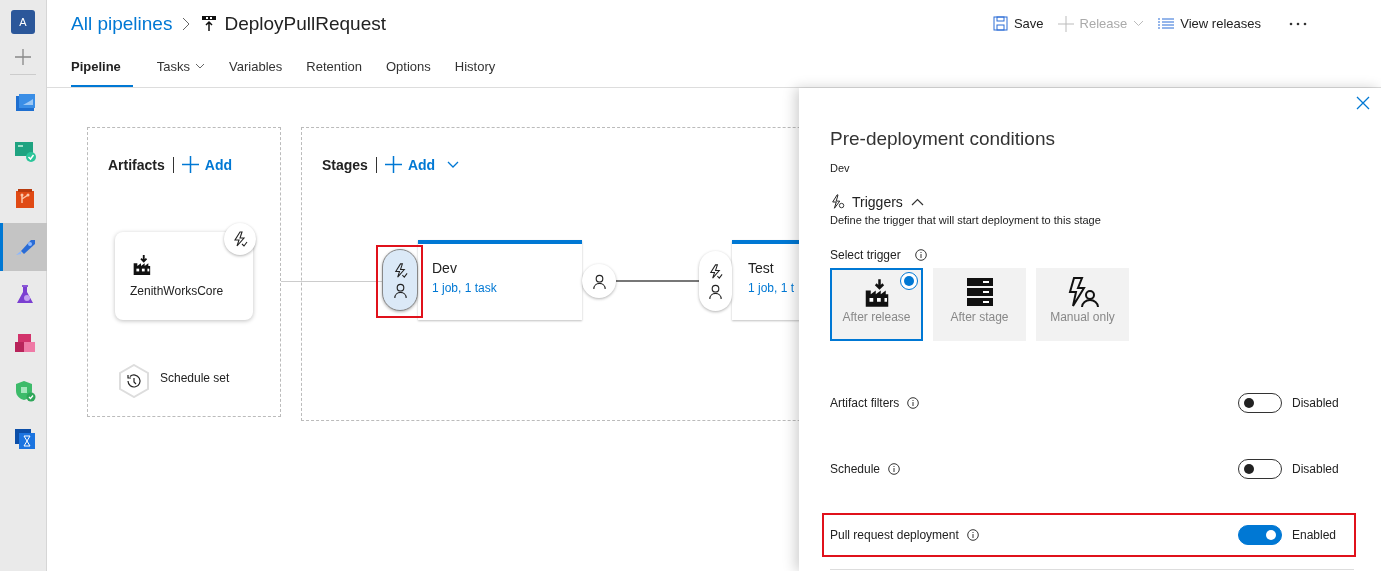 This screenshot has width=1381, height=571. Describe the element at coordinates (771, 288) in the screenshot. I see `stage-summary-link: 1 job, 1 t` at that location.